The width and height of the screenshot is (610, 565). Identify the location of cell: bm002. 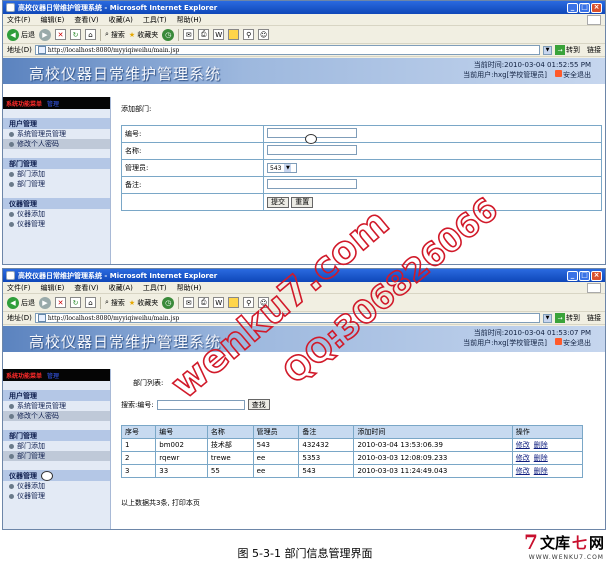
(181, 445).